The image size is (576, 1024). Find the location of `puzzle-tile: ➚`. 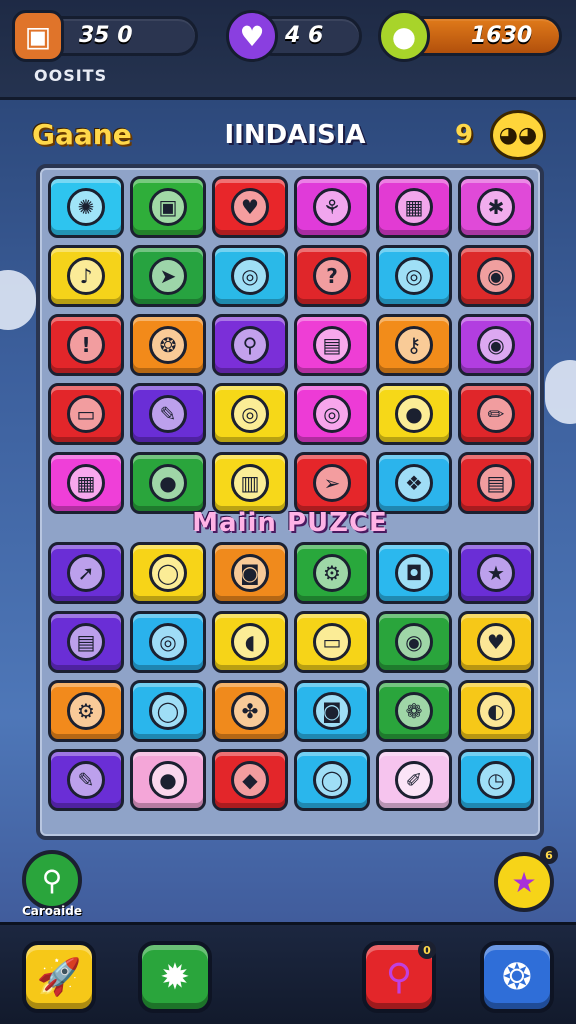

puzzle-tile: ➚ is located at coordinates (86, 573).